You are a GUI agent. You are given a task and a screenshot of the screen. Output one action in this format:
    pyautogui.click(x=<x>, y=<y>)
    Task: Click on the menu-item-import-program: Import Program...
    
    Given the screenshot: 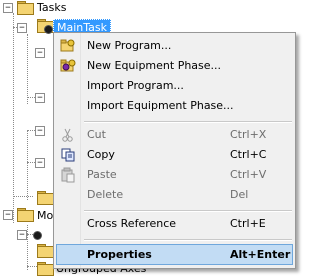 What is the action you would take?
    pyautogui.click(x=174, y=86)
    